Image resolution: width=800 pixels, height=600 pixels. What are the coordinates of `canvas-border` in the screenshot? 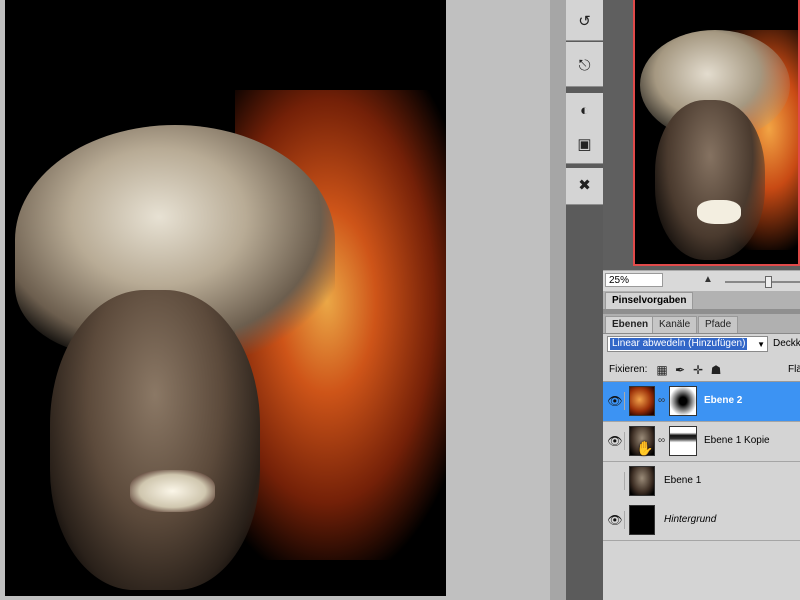 It's located at (558, 300).